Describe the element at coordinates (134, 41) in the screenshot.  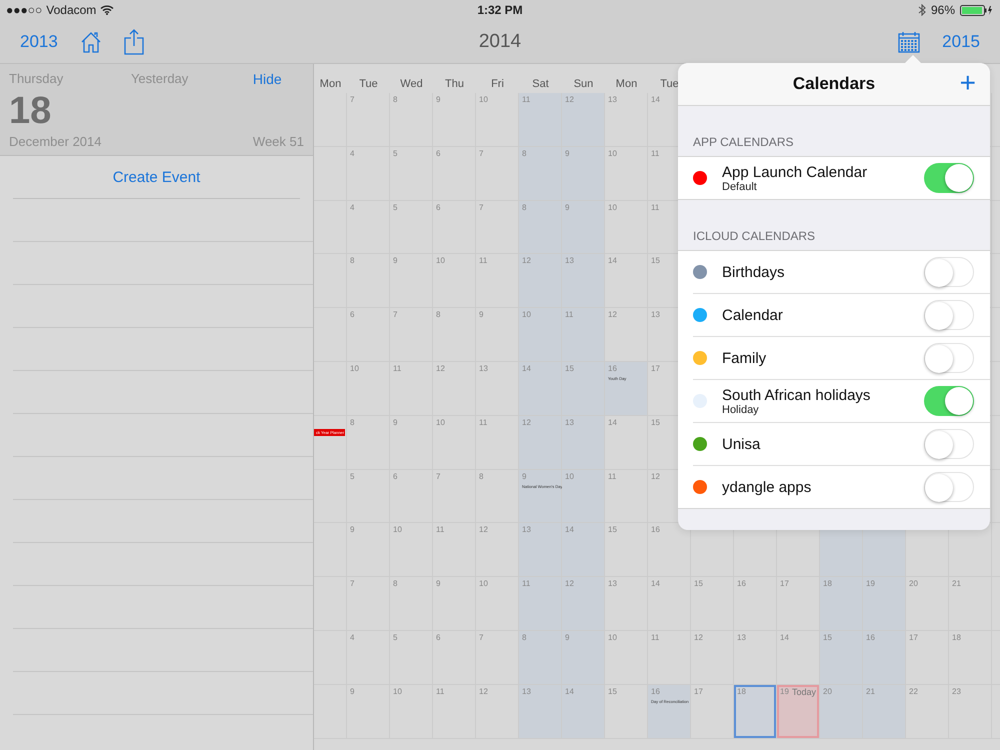
I see `share-icon` at that location.